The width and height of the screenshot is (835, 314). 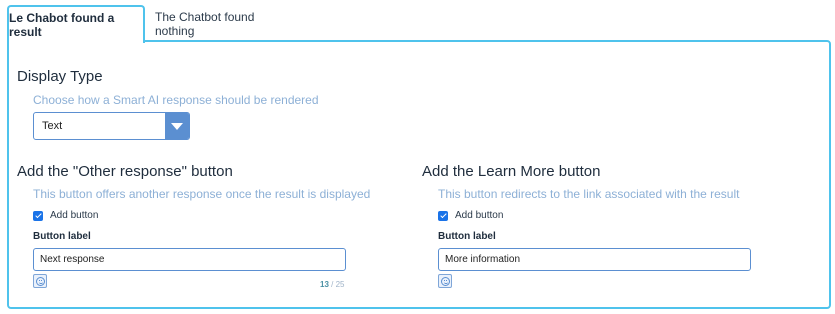 What do you see at coordinates (189, 259) in the screenshot?
I see `other-response-label-input: Next response` at bounding box center [189, 259].